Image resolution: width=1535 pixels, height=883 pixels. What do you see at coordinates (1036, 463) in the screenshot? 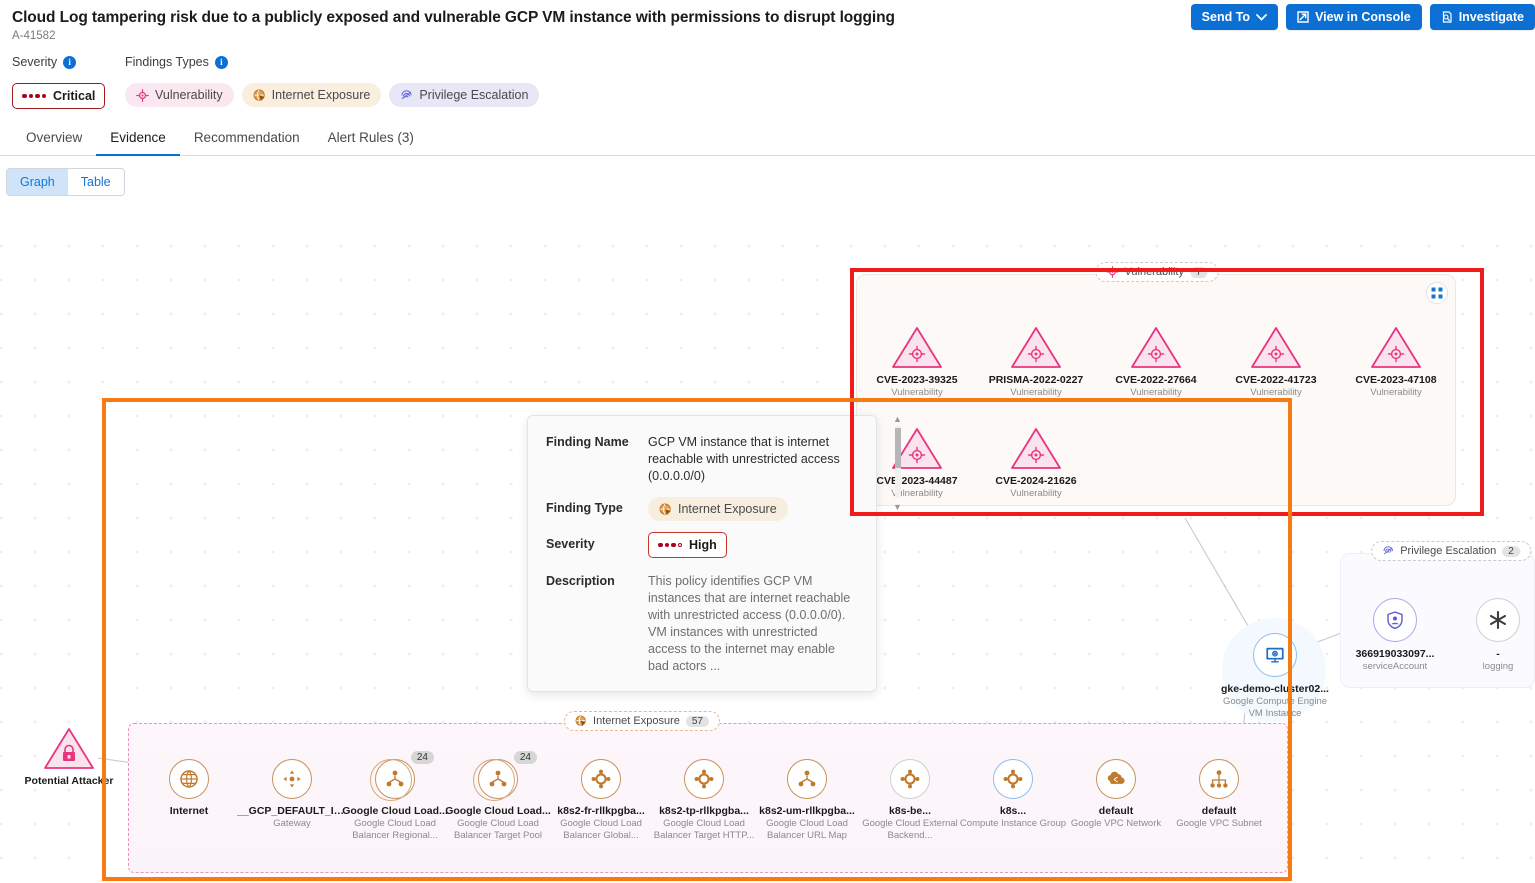
I see `node-cve-2024-21626: CVE-2024-21626 Vulnerability` at bounding box center [1036, 463].